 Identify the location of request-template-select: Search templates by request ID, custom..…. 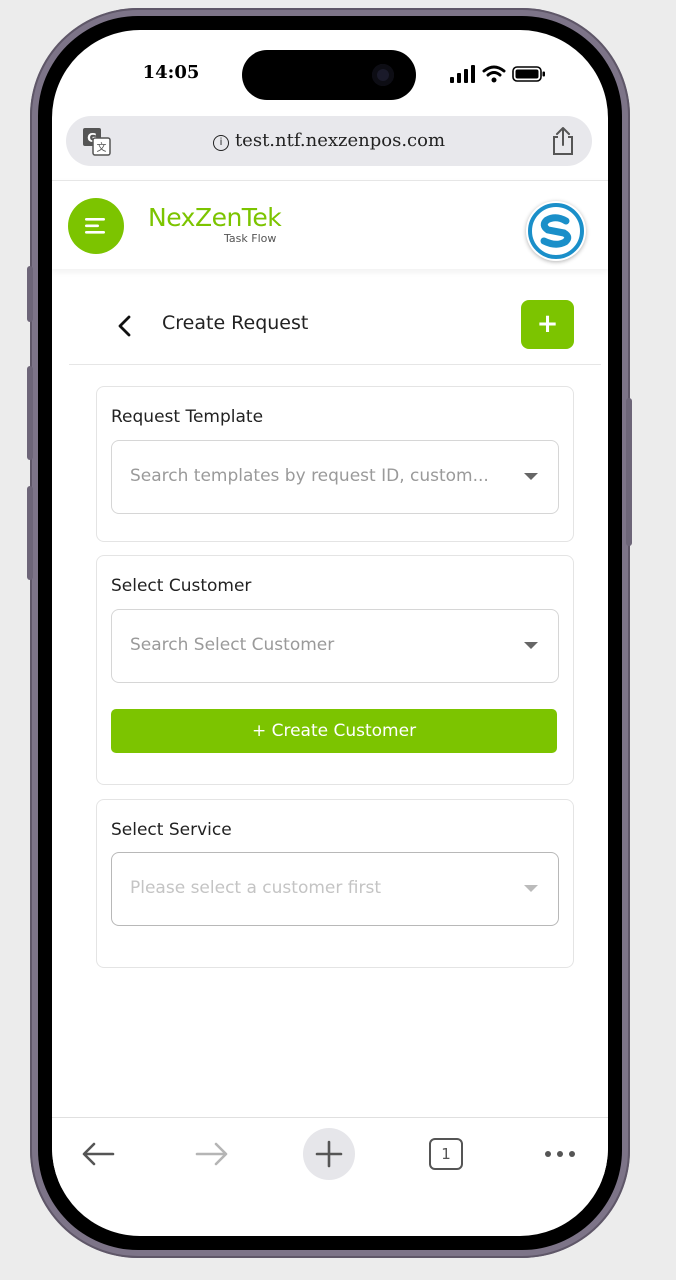
(335, 477).